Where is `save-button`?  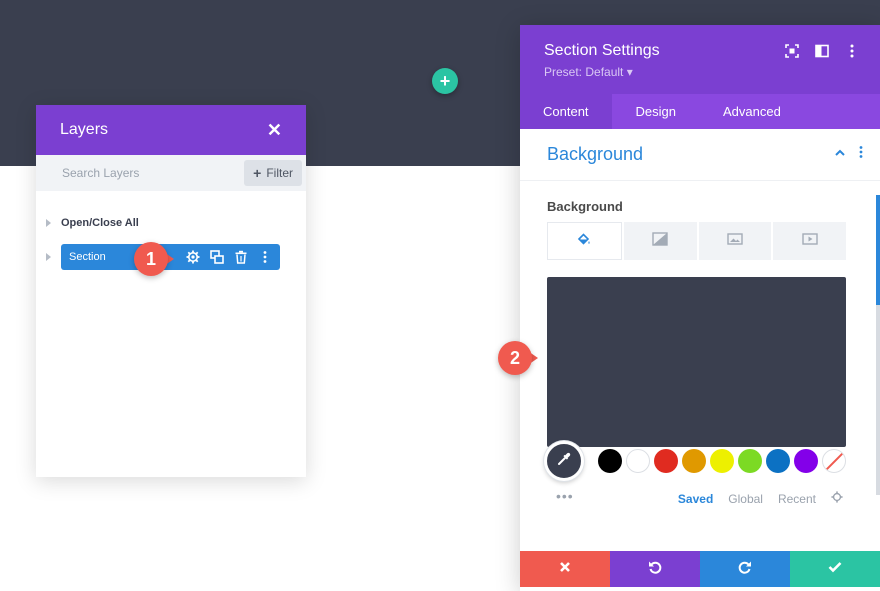 save-button is located at coordinates (835, 569).